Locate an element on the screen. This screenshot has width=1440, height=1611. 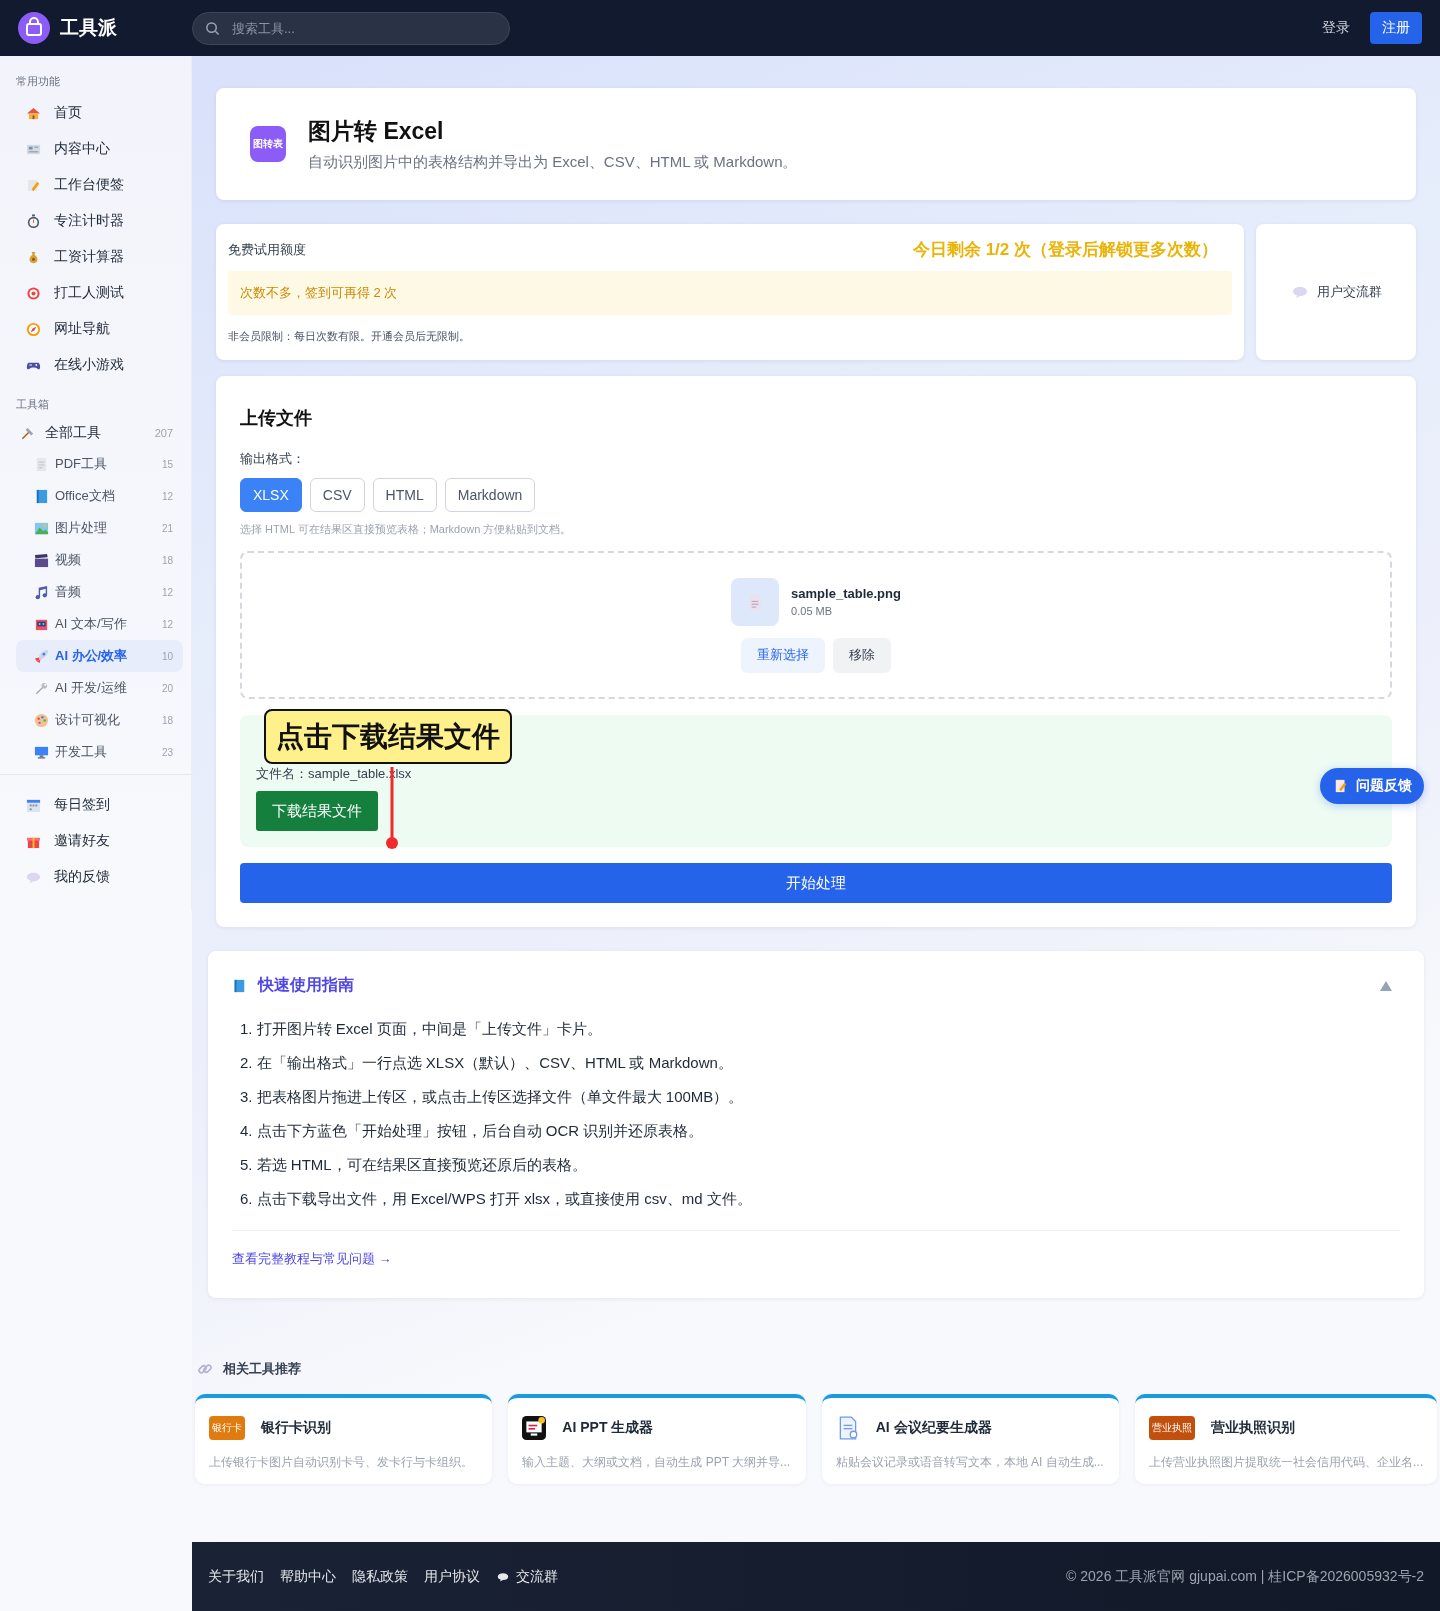
nav-item: 邀请好友 is located at coordinates (99, 841).